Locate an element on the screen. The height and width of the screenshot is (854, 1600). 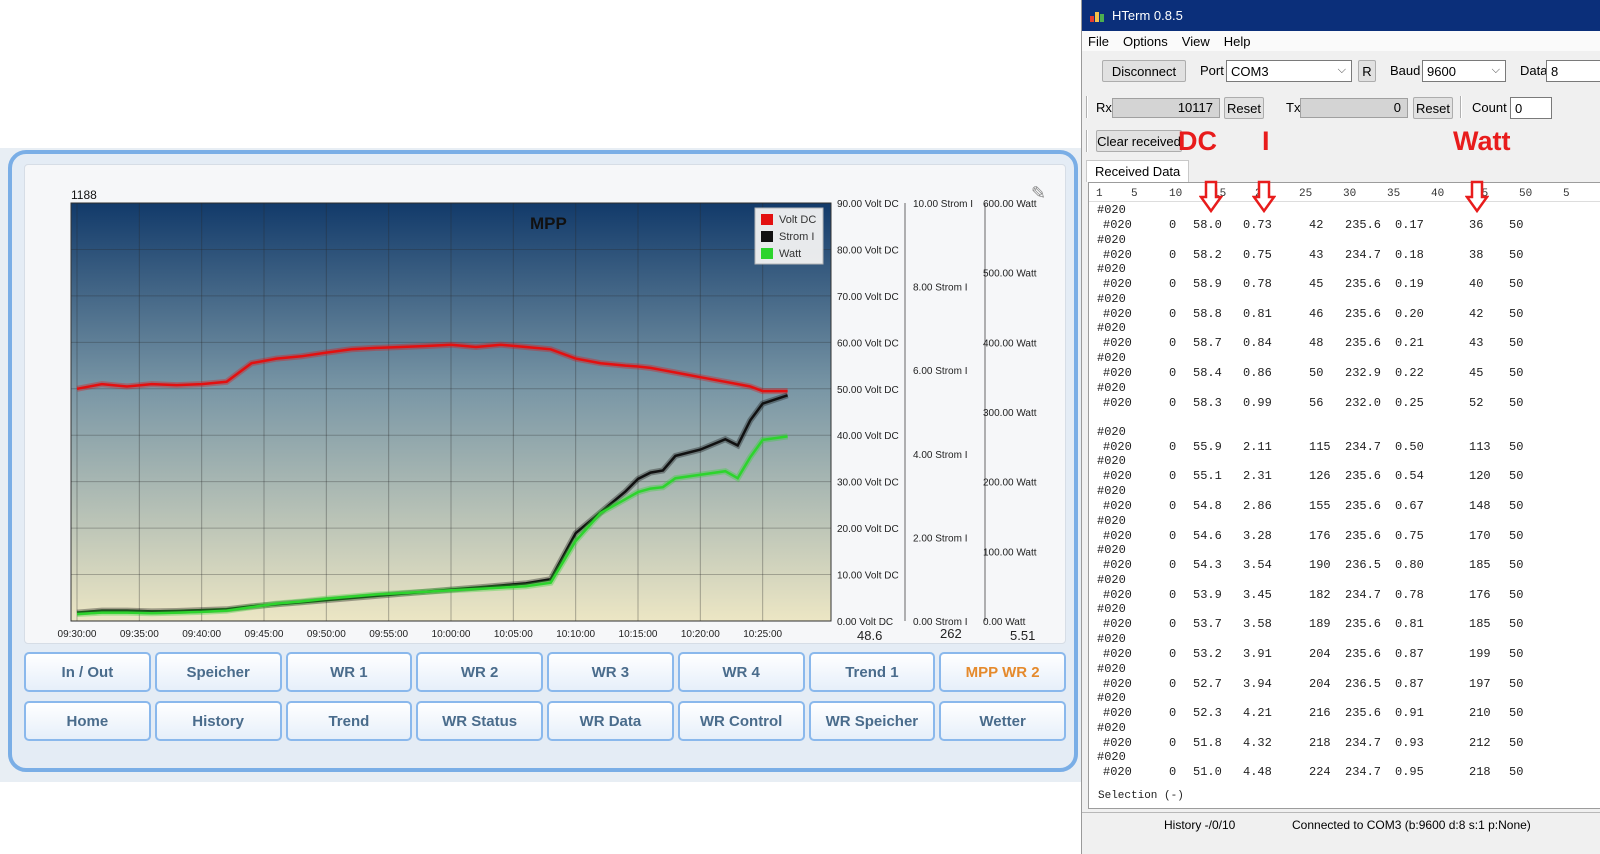
data-bits-select: 8 is located at coordinates (1573, 71).